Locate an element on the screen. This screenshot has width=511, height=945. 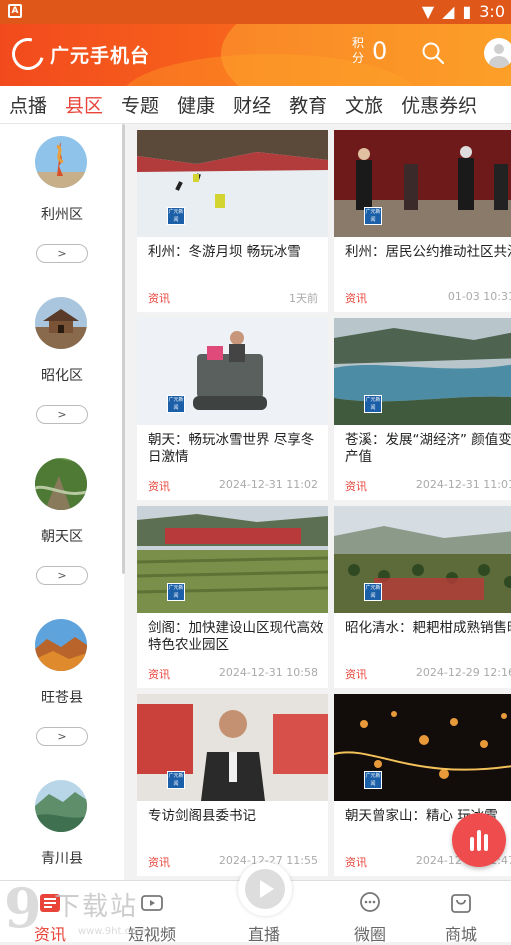
user-avatar-icon is located at coordinates (497, 53).